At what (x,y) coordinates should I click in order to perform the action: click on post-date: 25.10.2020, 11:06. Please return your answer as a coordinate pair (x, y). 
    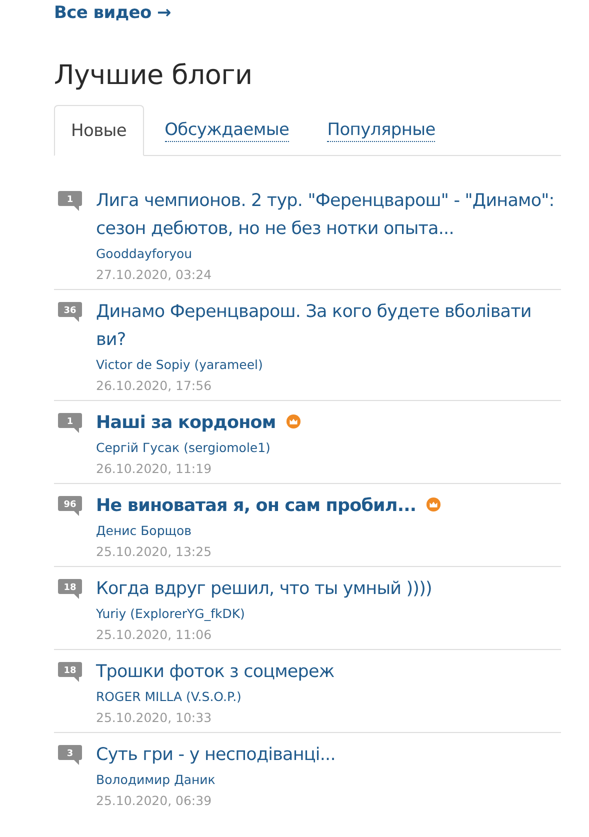
    Looking at the image, I should click on (154, 635).